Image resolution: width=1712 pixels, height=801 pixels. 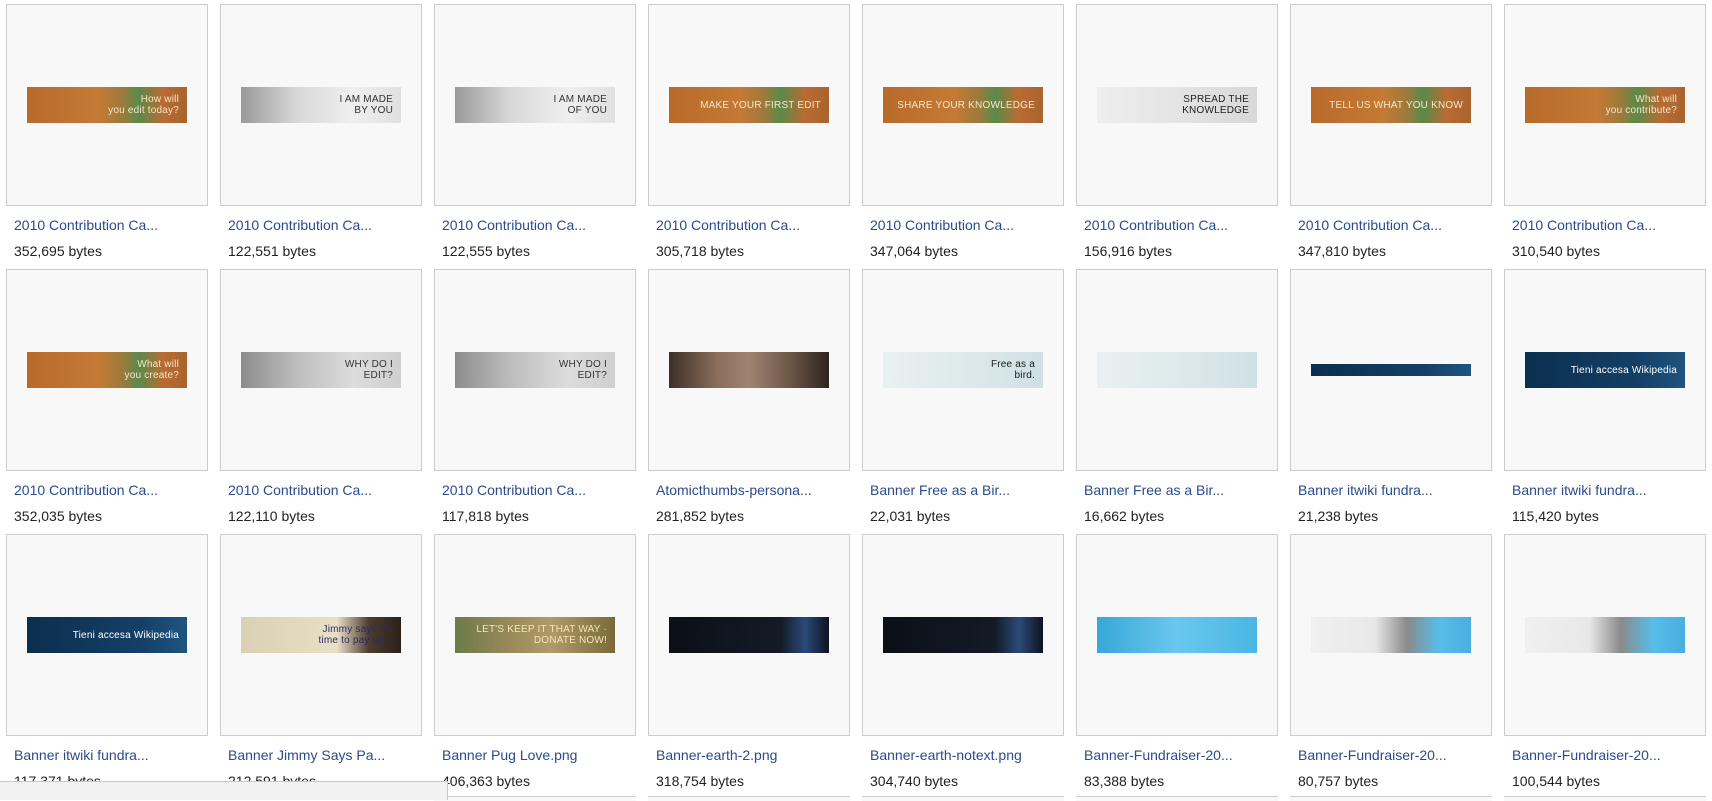 What do you see at coordinates (580, 105) in the screenshot?
I see `banner-text: I AM MADE OF YOU` at bounding box center [580, 105].